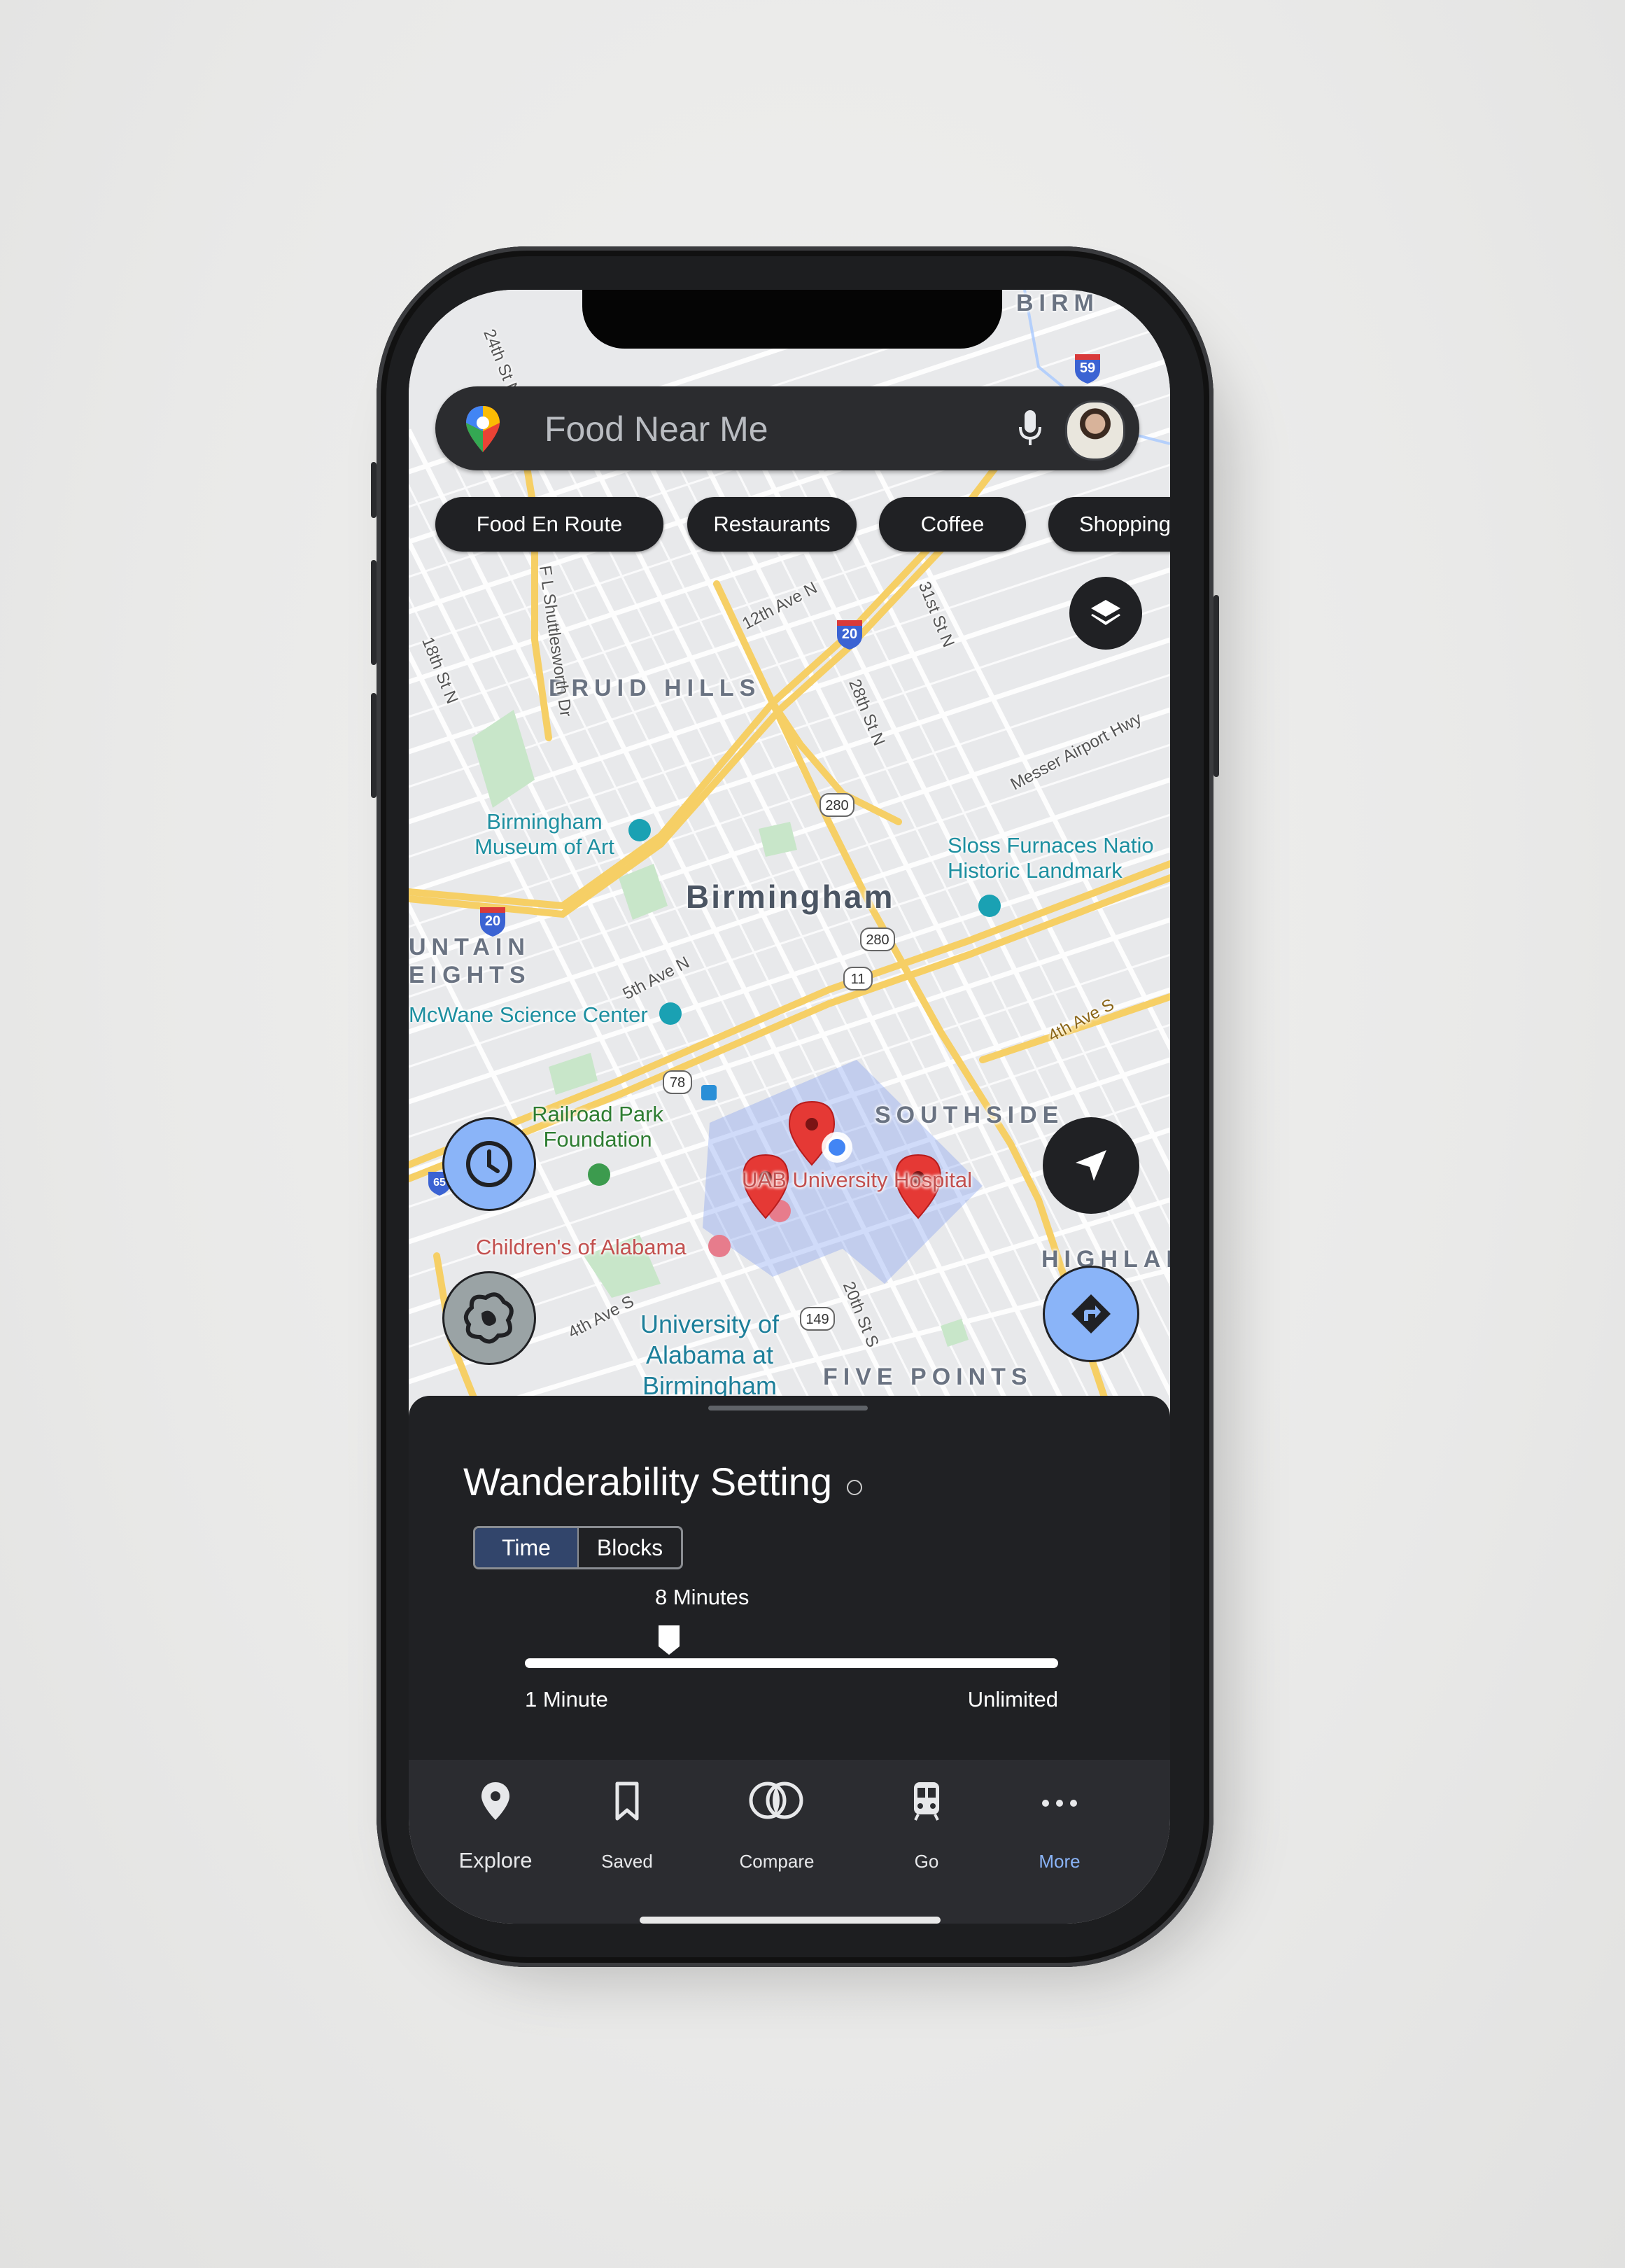 The image size is (1625, 2268). I want to click on bottom-nav: Explore Saved Compare Go More, so click(789, 1842).